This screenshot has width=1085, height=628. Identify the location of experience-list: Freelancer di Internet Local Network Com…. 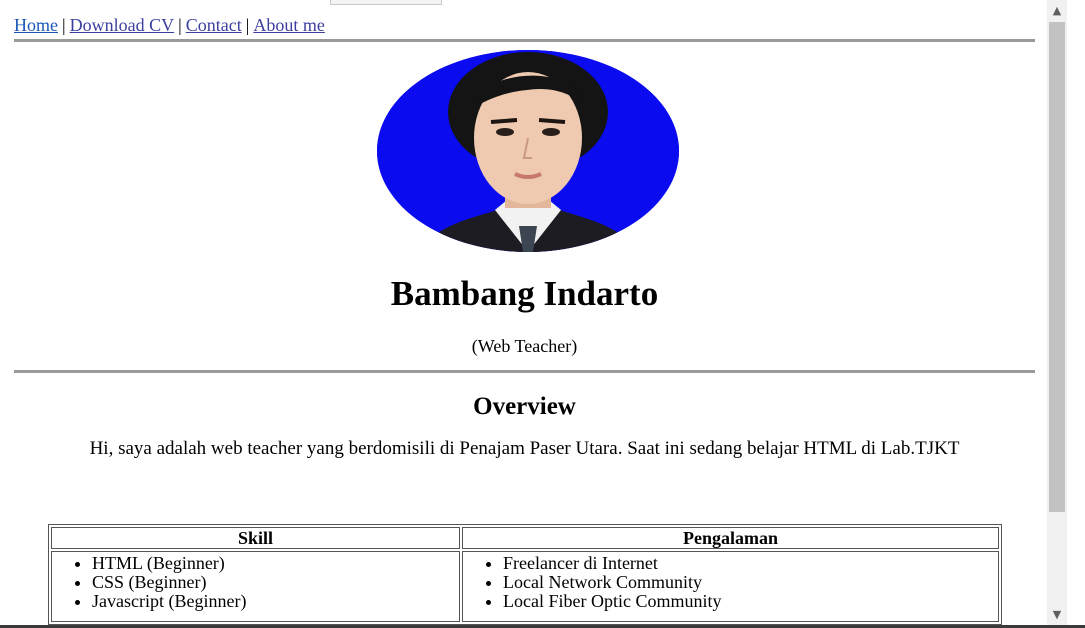
(730, 582).